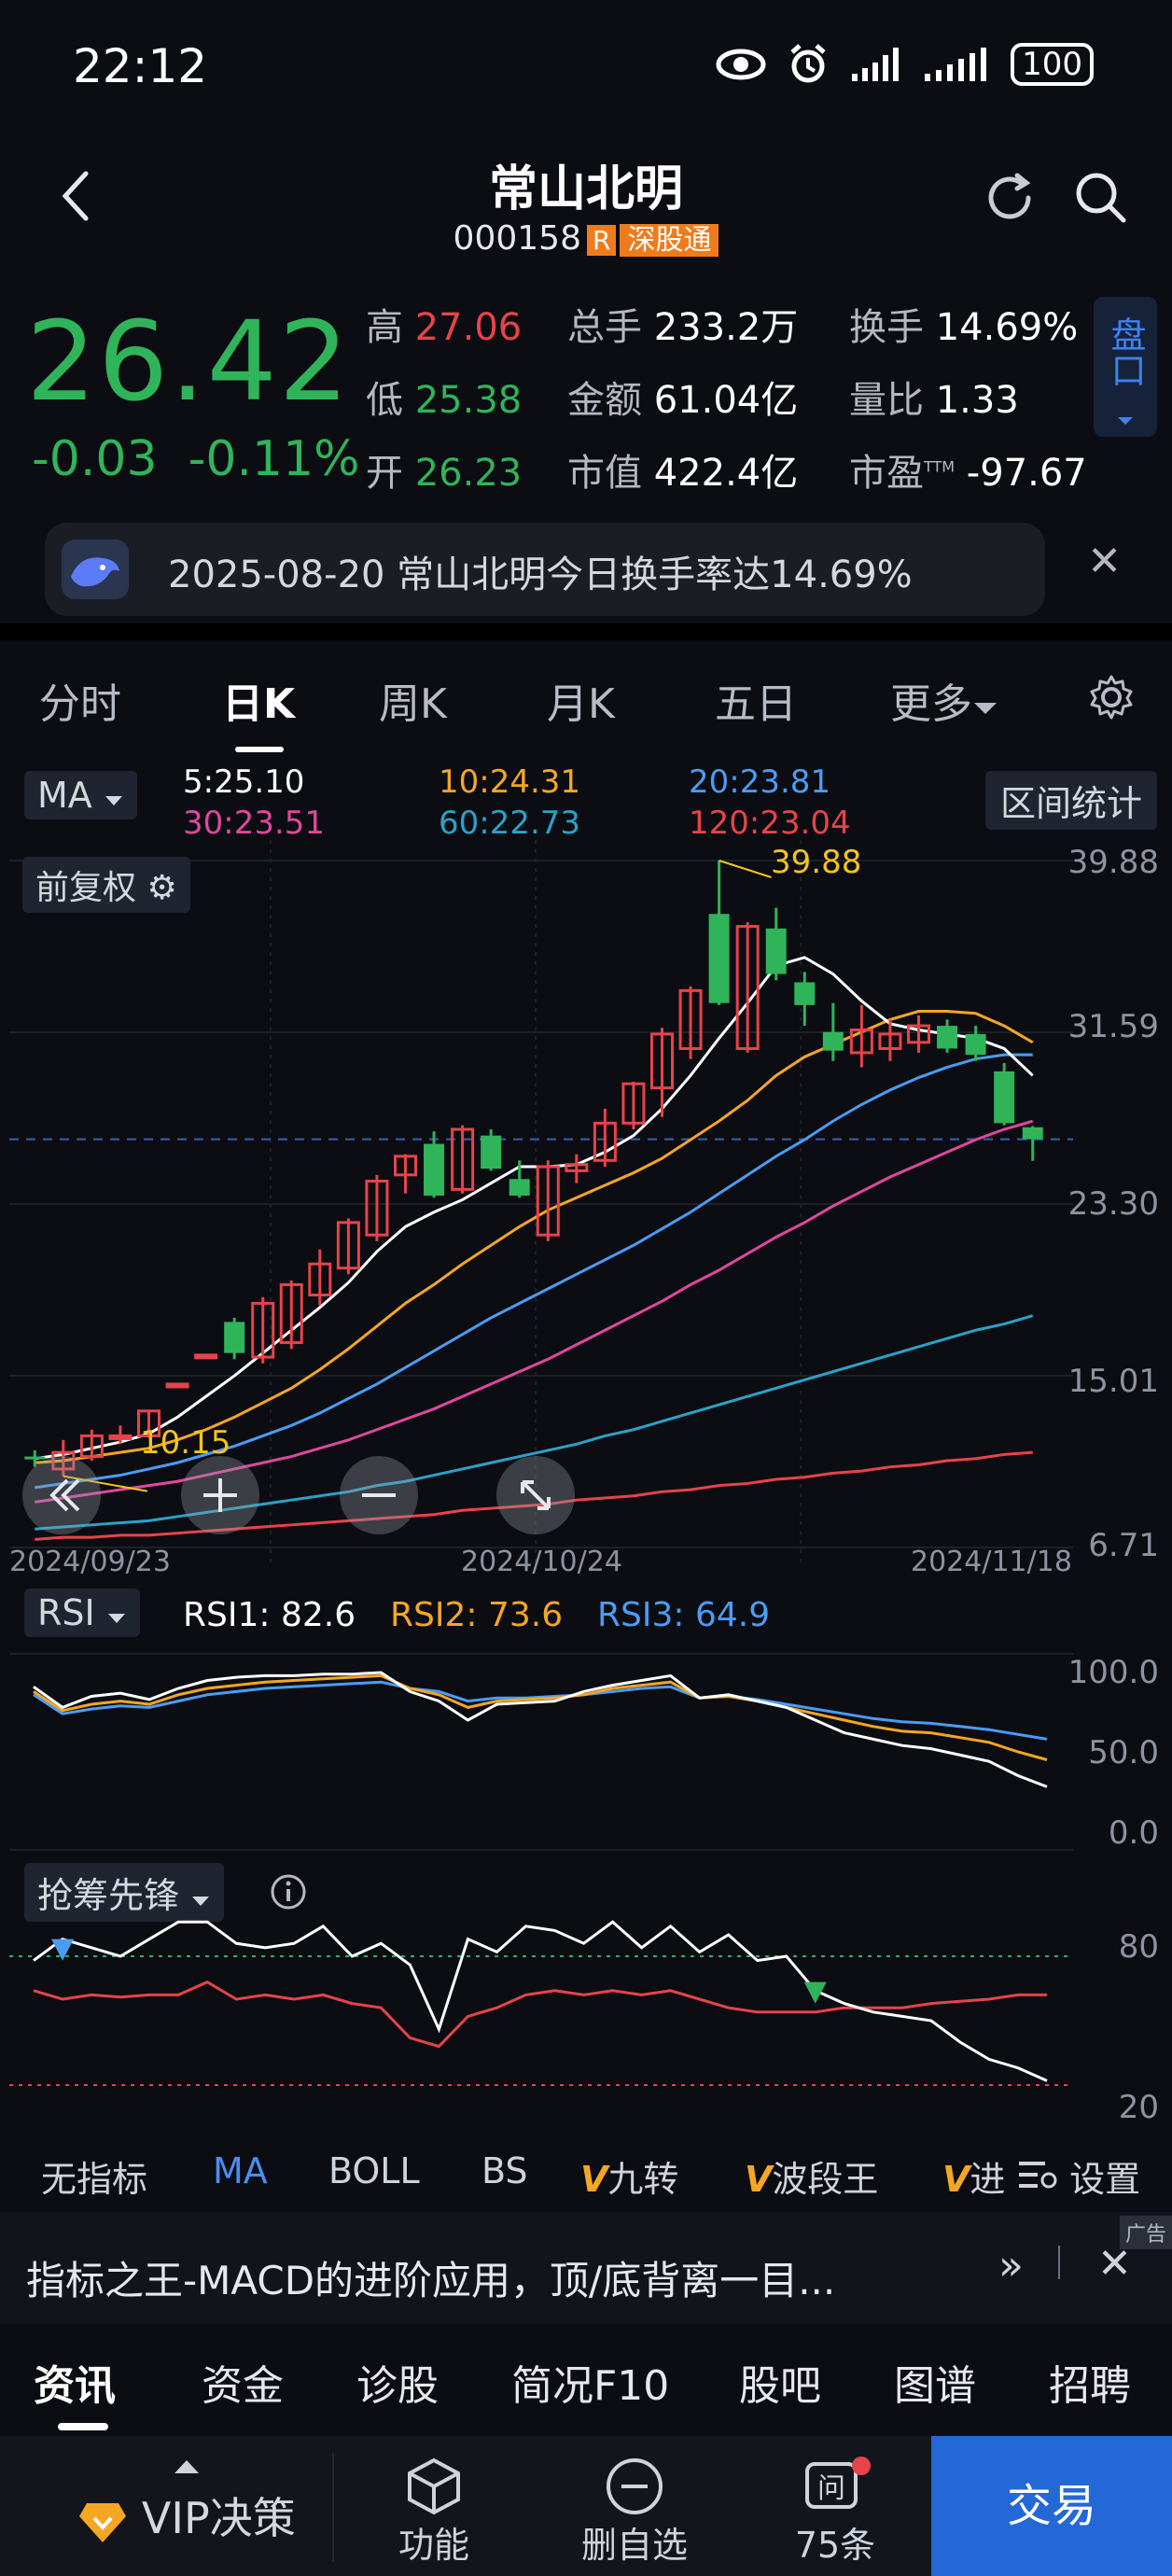  I want to click on price-change: -0.03 -0.11%, so click(196, 459).